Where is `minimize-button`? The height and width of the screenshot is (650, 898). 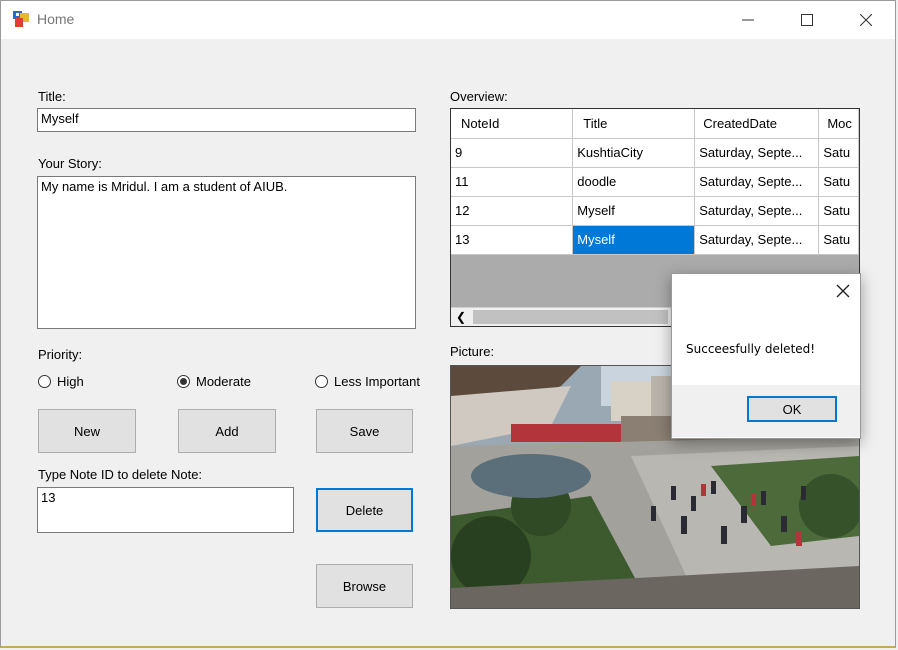 minimize-button is located at coordinates (748, 20).